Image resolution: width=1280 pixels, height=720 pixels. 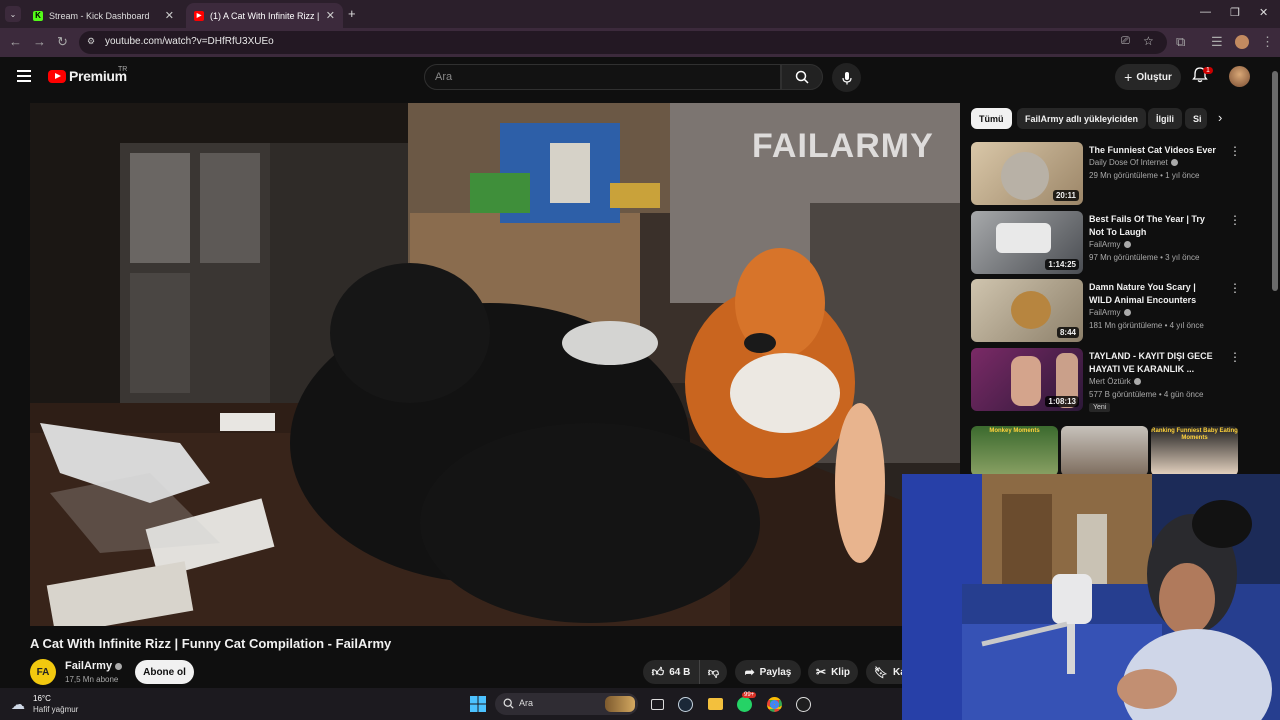 I want to click on weather-temperature: 16°C, so click(x=42, y=698).